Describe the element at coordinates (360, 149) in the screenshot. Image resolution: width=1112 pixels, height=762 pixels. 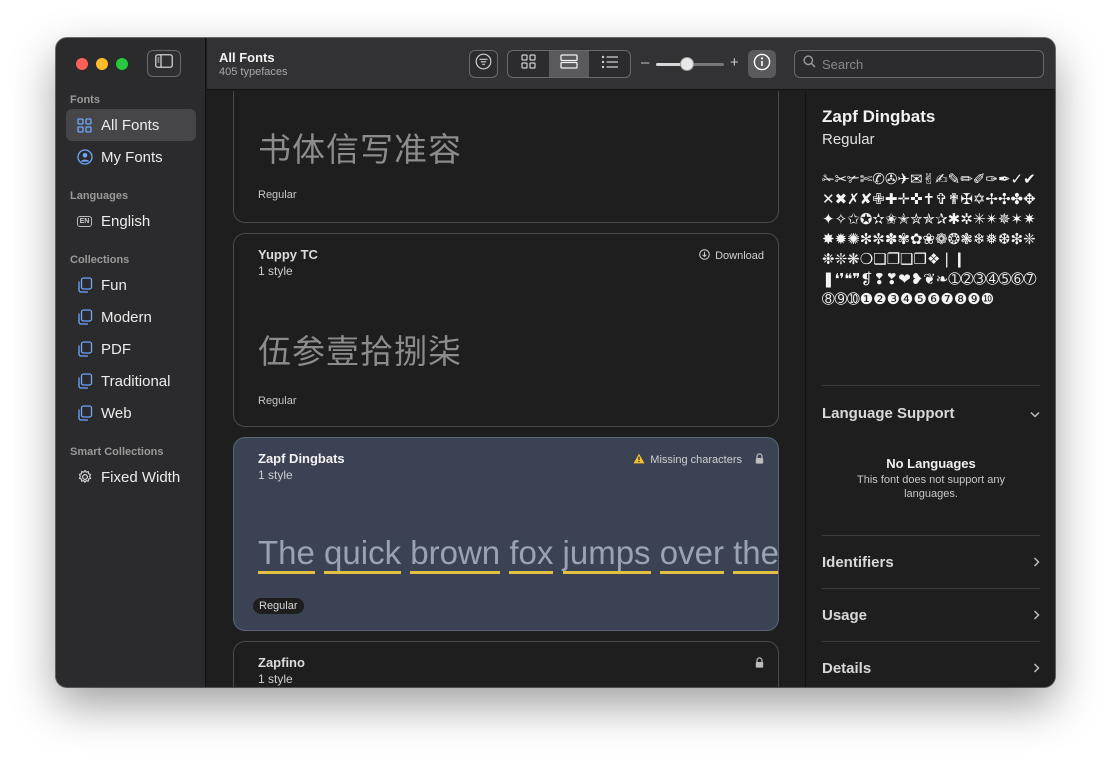
I see `font-preview-sample: 书体信写准容` at that location.